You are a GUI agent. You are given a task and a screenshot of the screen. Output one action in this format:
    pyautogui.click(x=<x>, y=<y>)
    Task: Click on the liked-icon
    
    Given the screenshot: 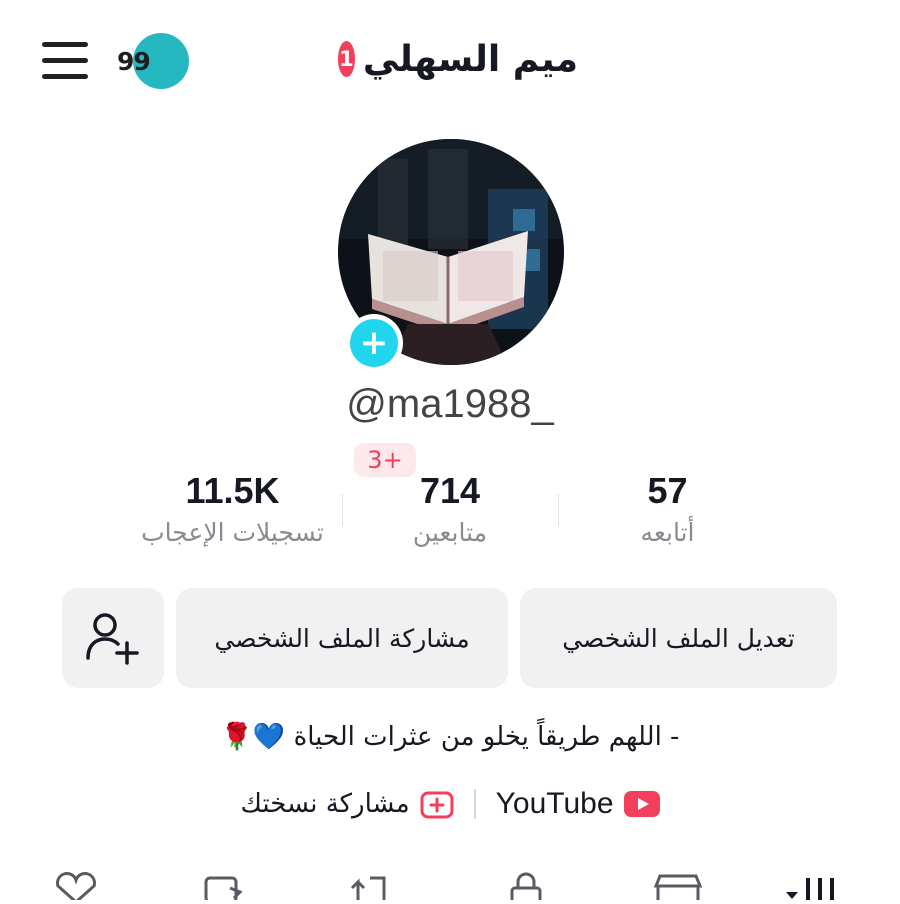 What is the action you would take?
    pyautogui.click(x=76, y=888)
    